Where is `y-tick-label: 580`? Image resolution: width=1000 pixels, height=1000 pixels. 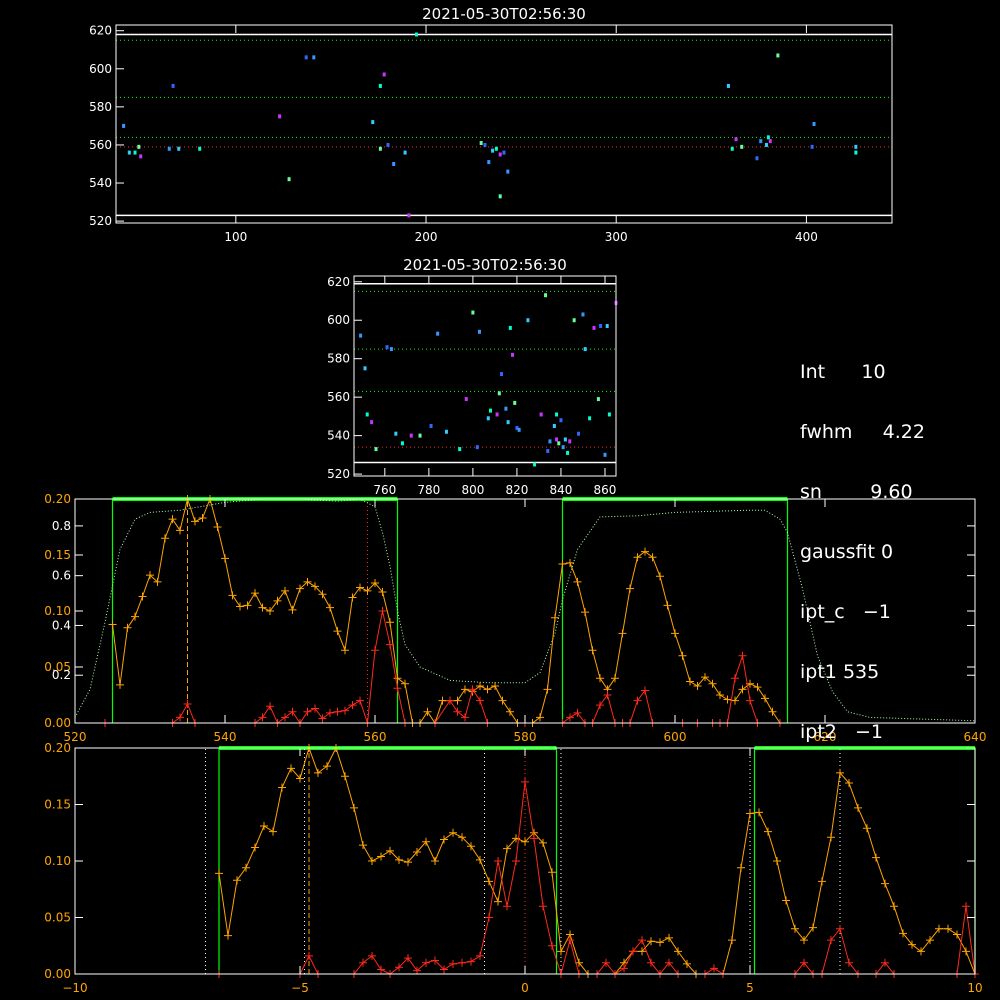 y-tick-label: 580 is located at coordinates (100, 107).